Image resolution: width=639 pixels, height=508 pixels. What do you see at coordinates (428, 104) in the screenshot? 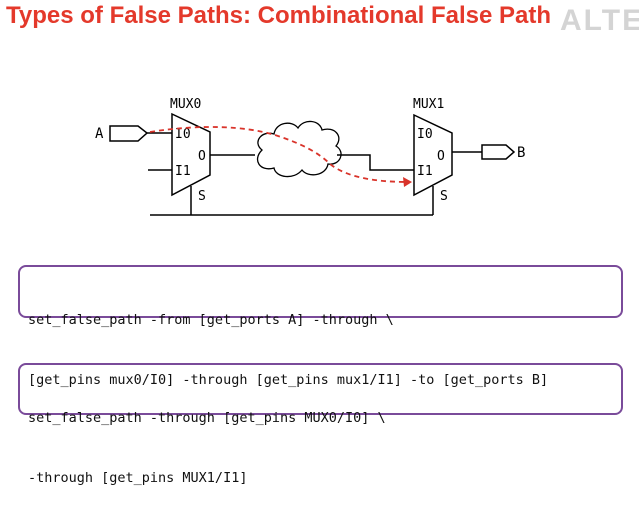
I see `mux1-label: MUX1` at bounding box center [428, 104].